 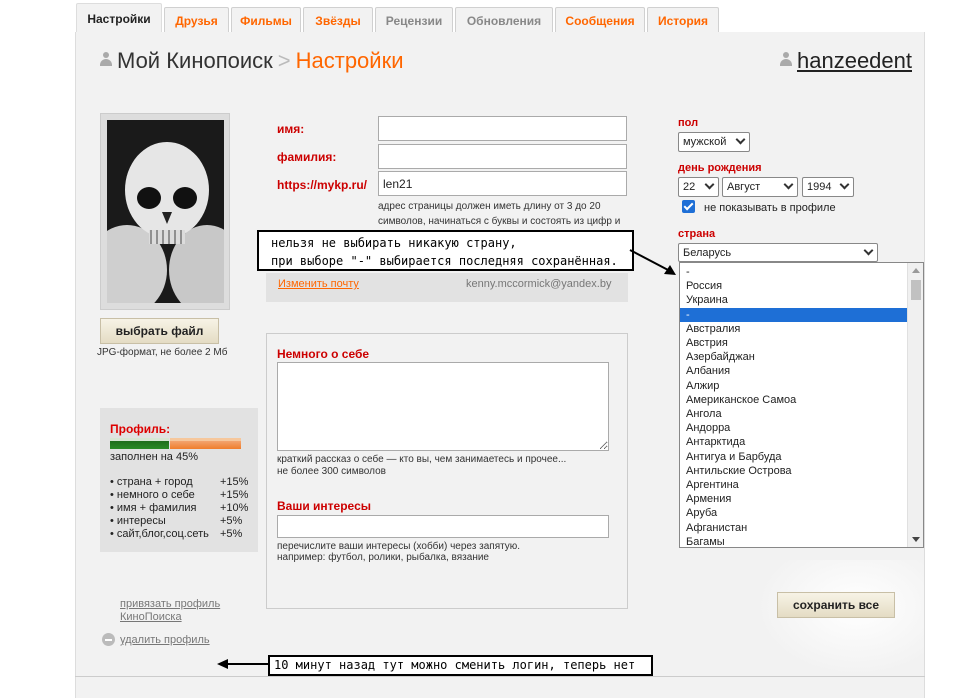 I want to click on save-all-button: сохранить все, so click(x=836, y=605).